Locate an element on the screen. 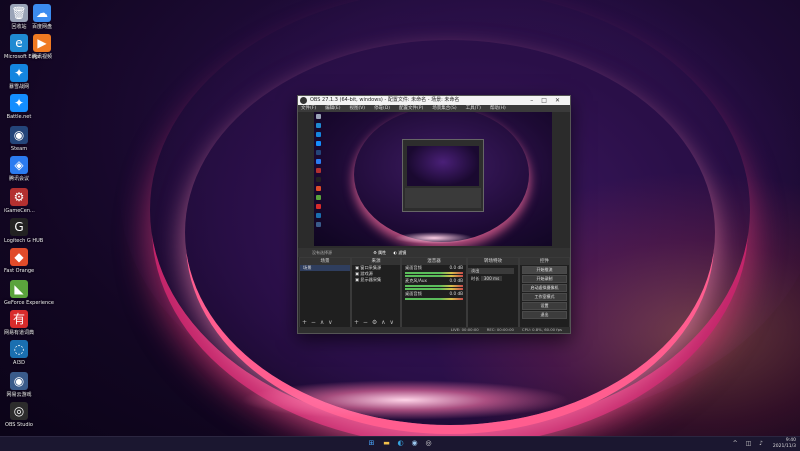  menu-help: 帮助(H) is located at coordinates (498, 108).